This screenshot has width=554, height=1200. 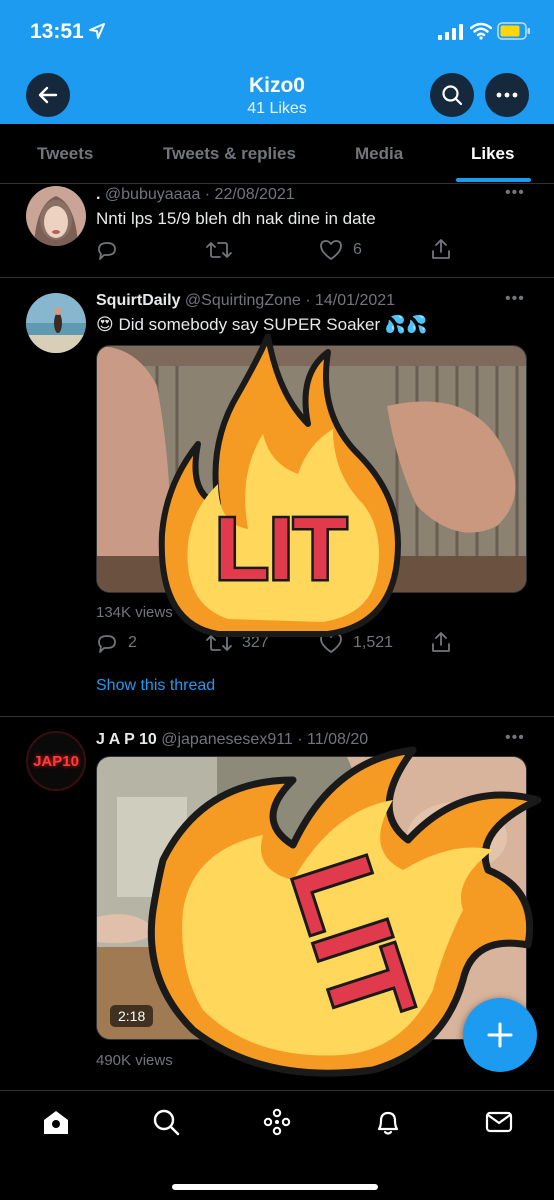 I want to click on tweet-text: Nnti lps 15/9 bleh dh nak dine in date, so click(x=236, y=218).